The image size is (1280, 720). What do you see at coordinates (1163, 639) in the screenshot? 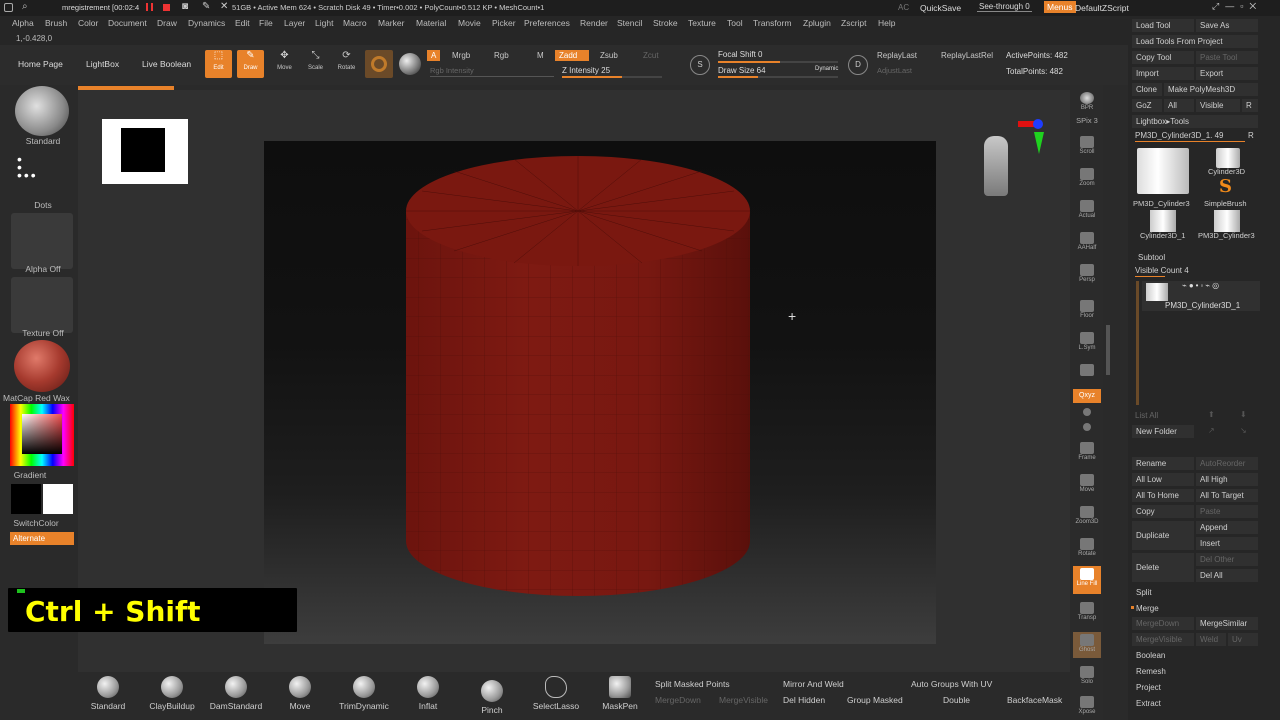
I see `merge-visible-button: MergeVisible` at bounding box center [1163, 639].